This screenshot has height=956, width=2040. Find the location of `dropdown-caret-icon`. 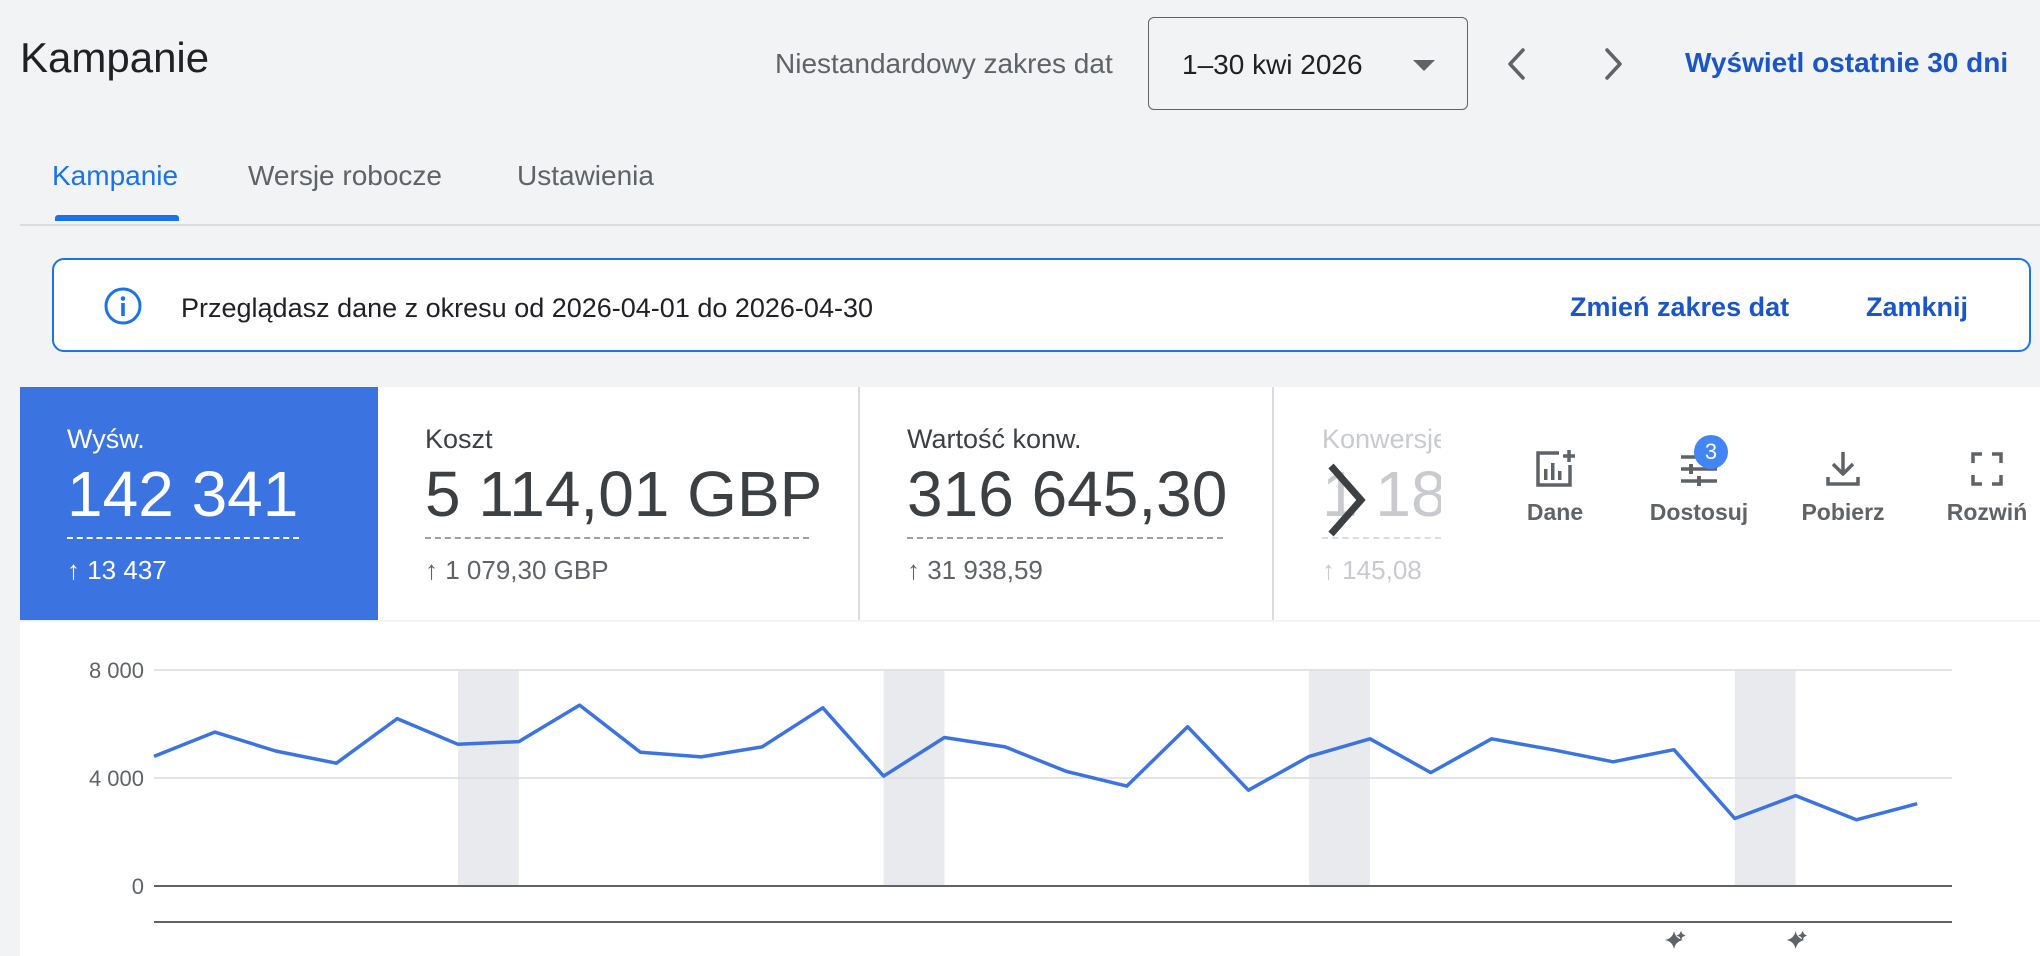

dropdown-caret-icon is located at coordinates (1424, 65).